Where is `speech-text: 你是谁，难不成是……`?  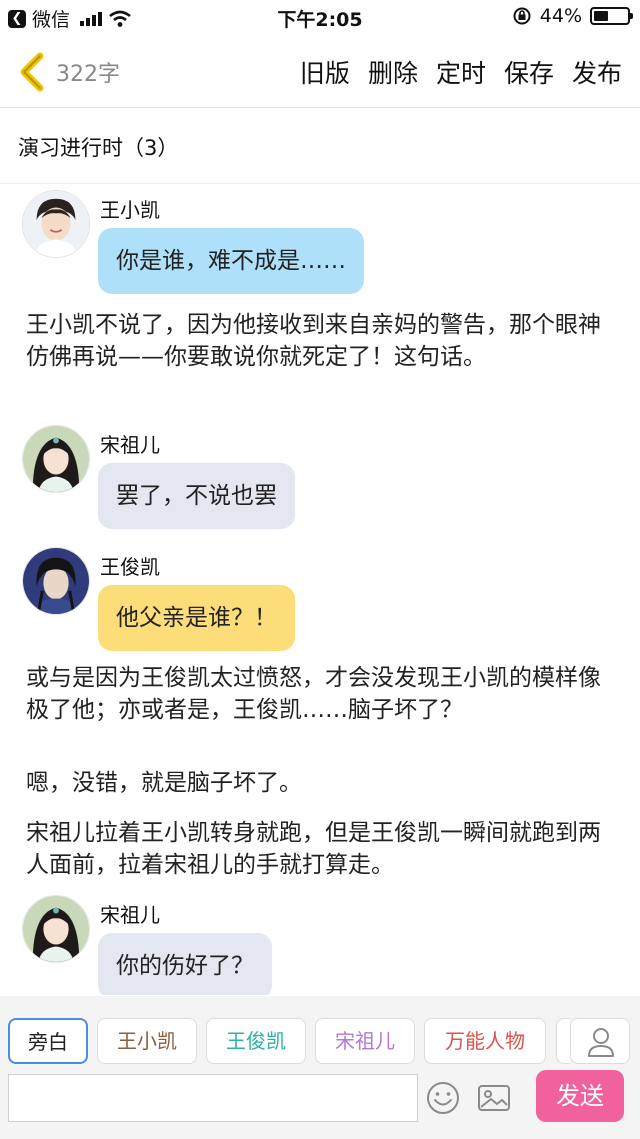
speech-text: 你是谁，难不成是…… is located at coordinates (231, 261).